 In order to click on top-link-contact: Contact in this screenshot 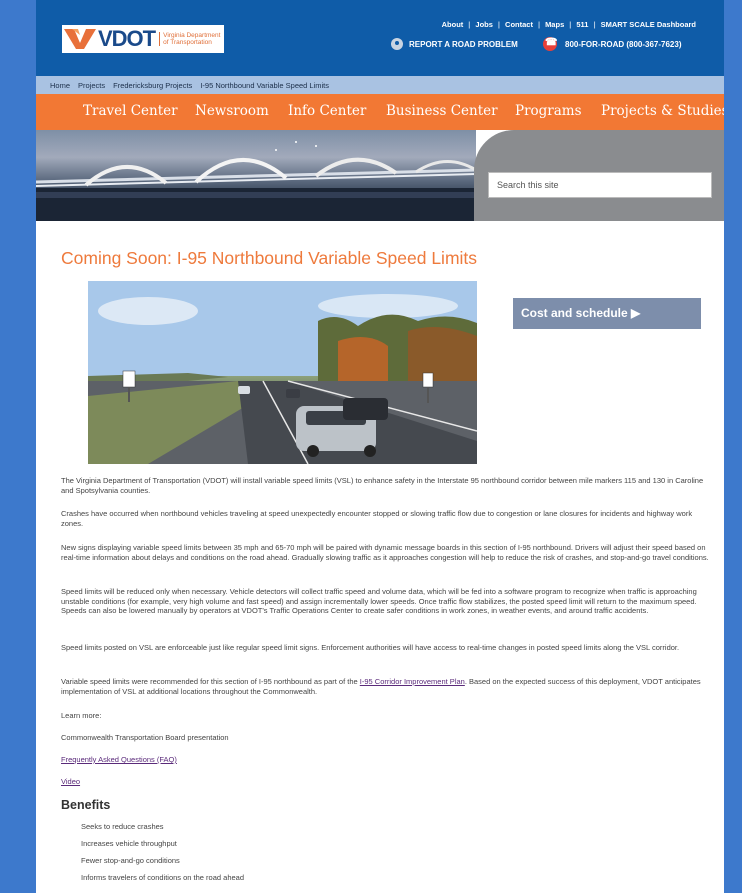, I will do `click(519, 24)`.